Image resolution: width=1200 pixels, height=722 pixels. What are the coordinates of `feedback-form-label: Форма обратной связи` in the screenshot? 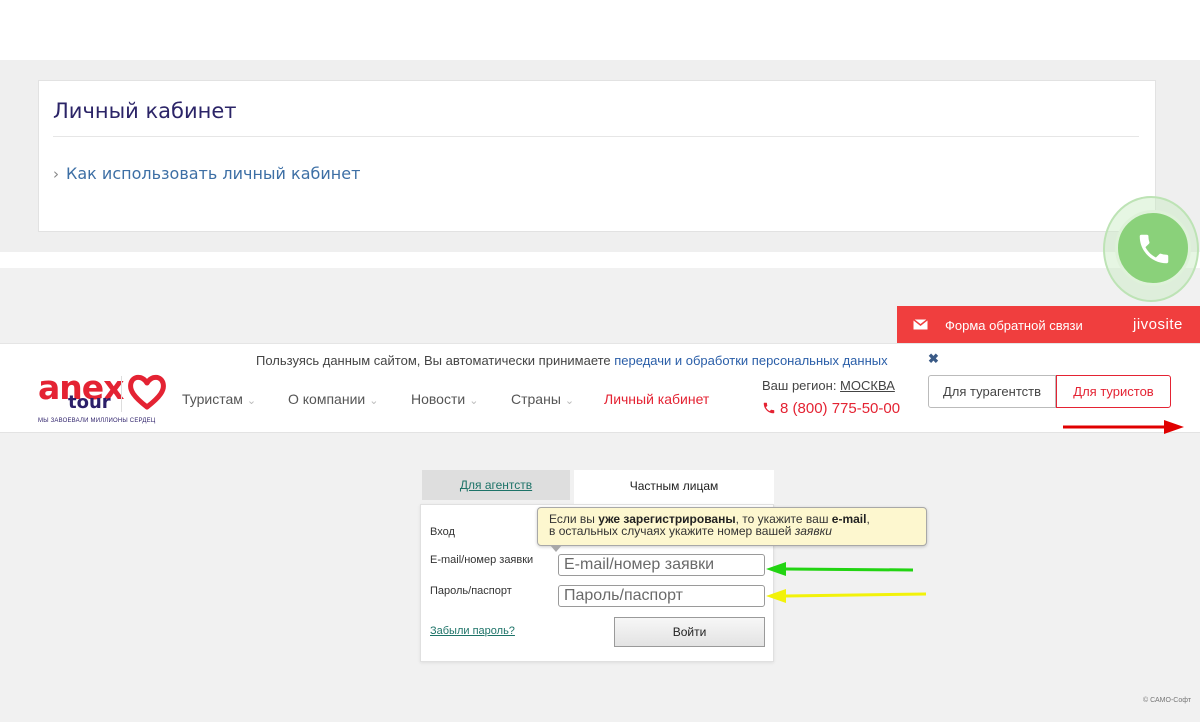 It's located at (1014, 325).